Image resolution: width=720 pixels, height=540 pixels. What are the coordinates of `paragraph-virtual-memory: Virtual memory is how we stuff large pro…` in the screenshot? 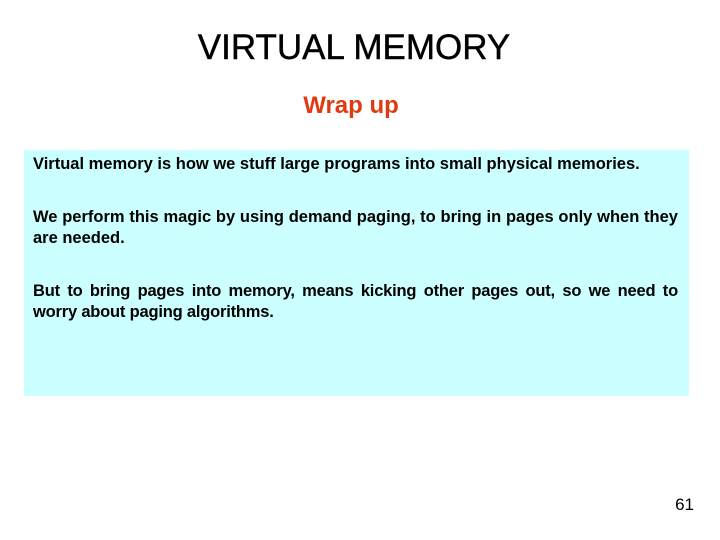 It's located at (336, 164).